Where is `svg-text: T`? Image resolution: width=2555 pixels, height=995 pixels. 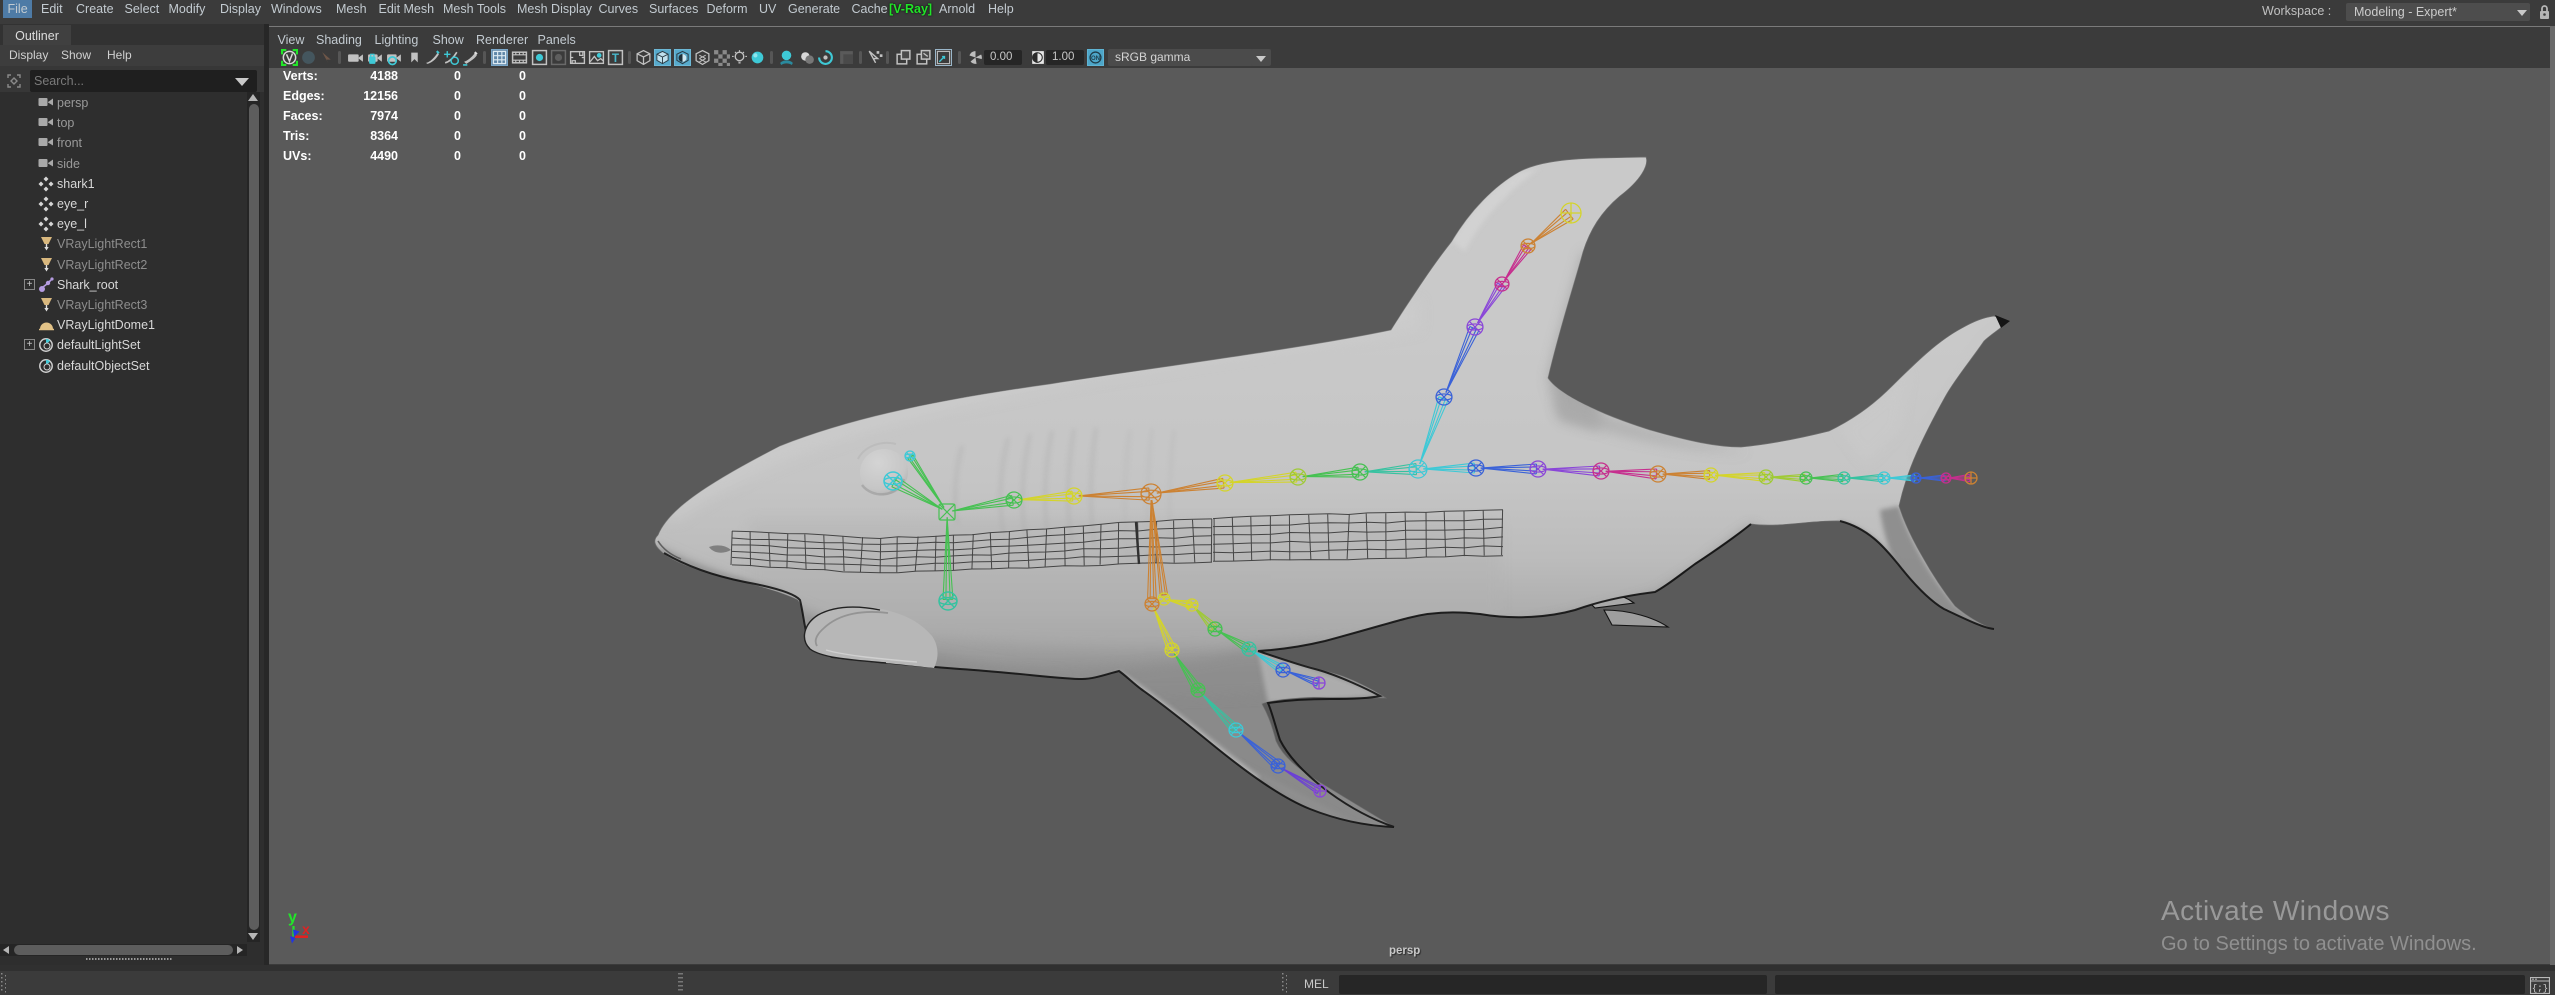 svg-text: T is located at coordinates (615, 58).